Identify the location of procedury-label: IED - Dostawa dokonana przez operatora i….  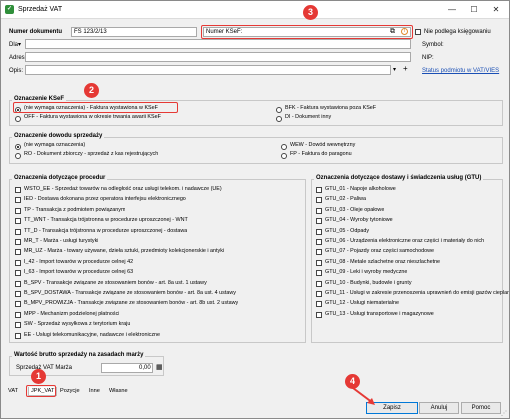
(105, 199).